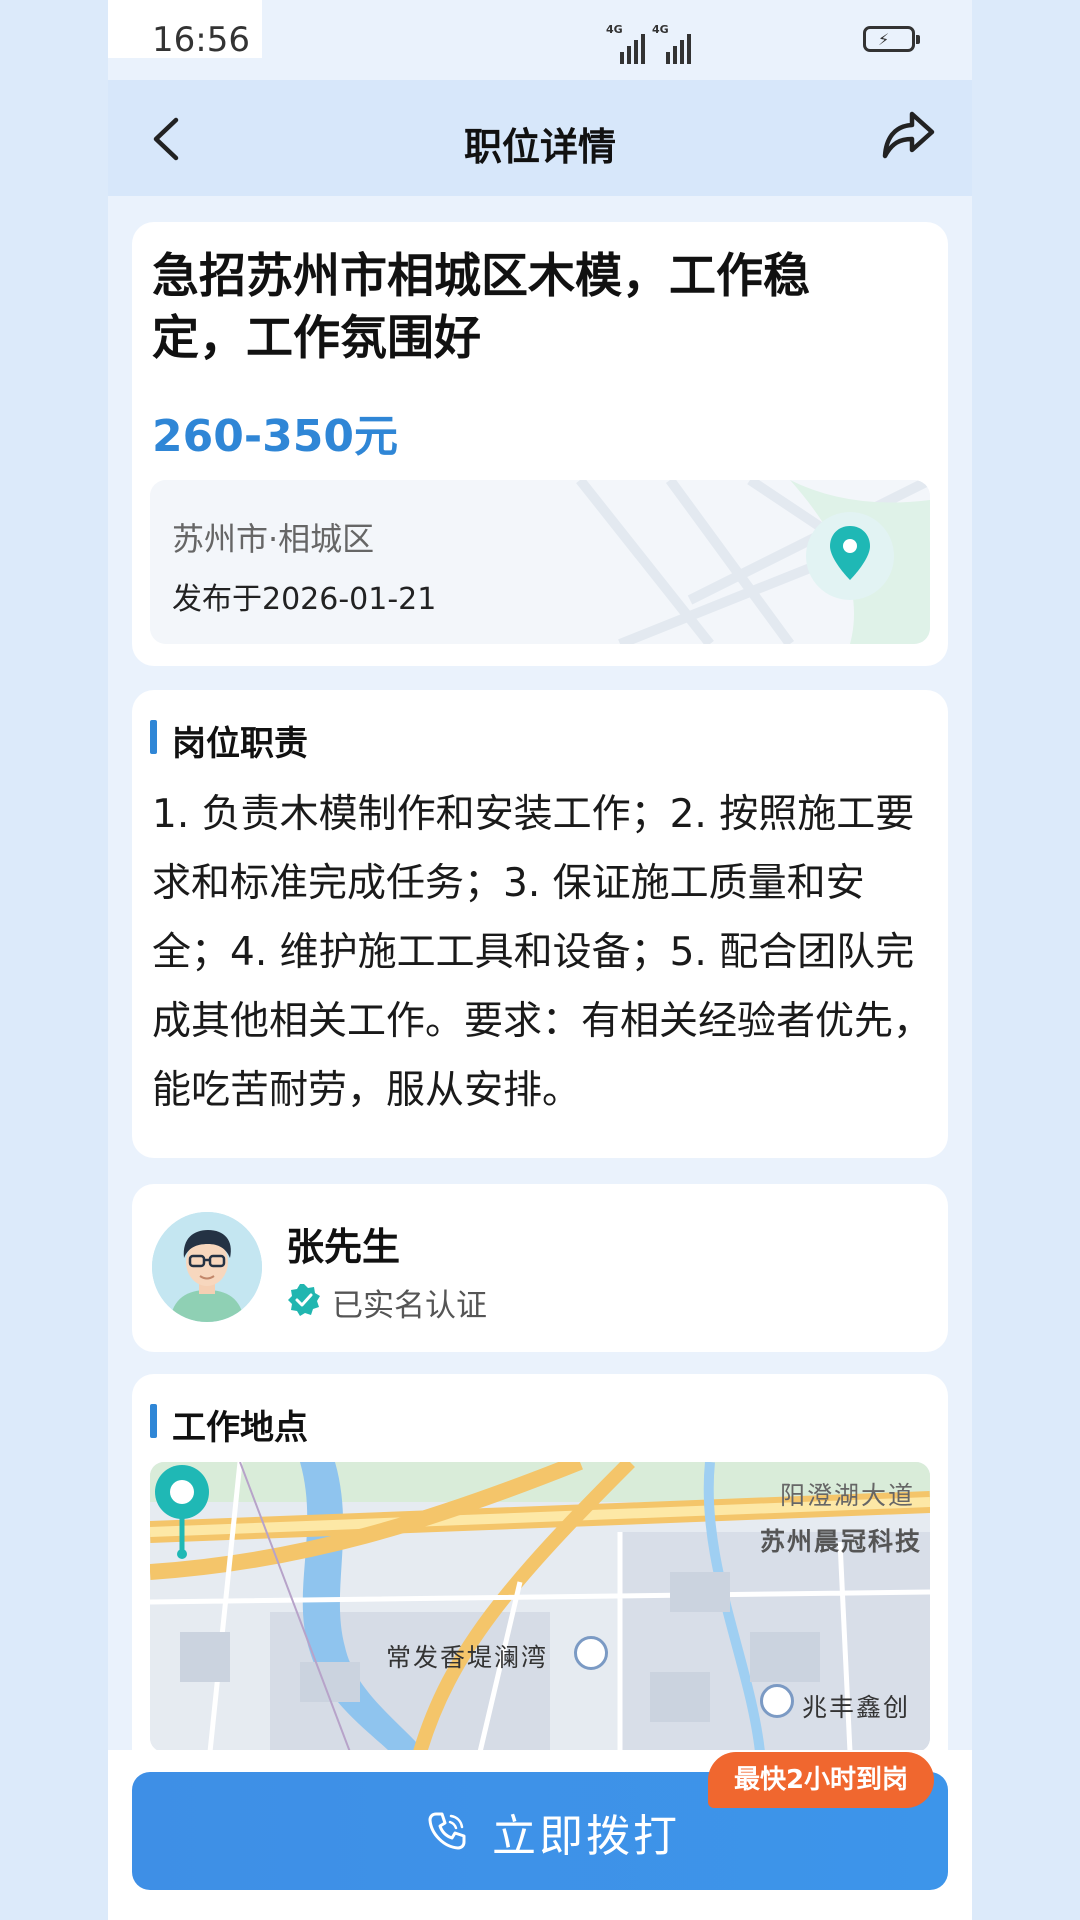  What do you see at coordinates (447, 1831) in the screenshot?
I see `phone-icon` at bounding box center [447, 1831].